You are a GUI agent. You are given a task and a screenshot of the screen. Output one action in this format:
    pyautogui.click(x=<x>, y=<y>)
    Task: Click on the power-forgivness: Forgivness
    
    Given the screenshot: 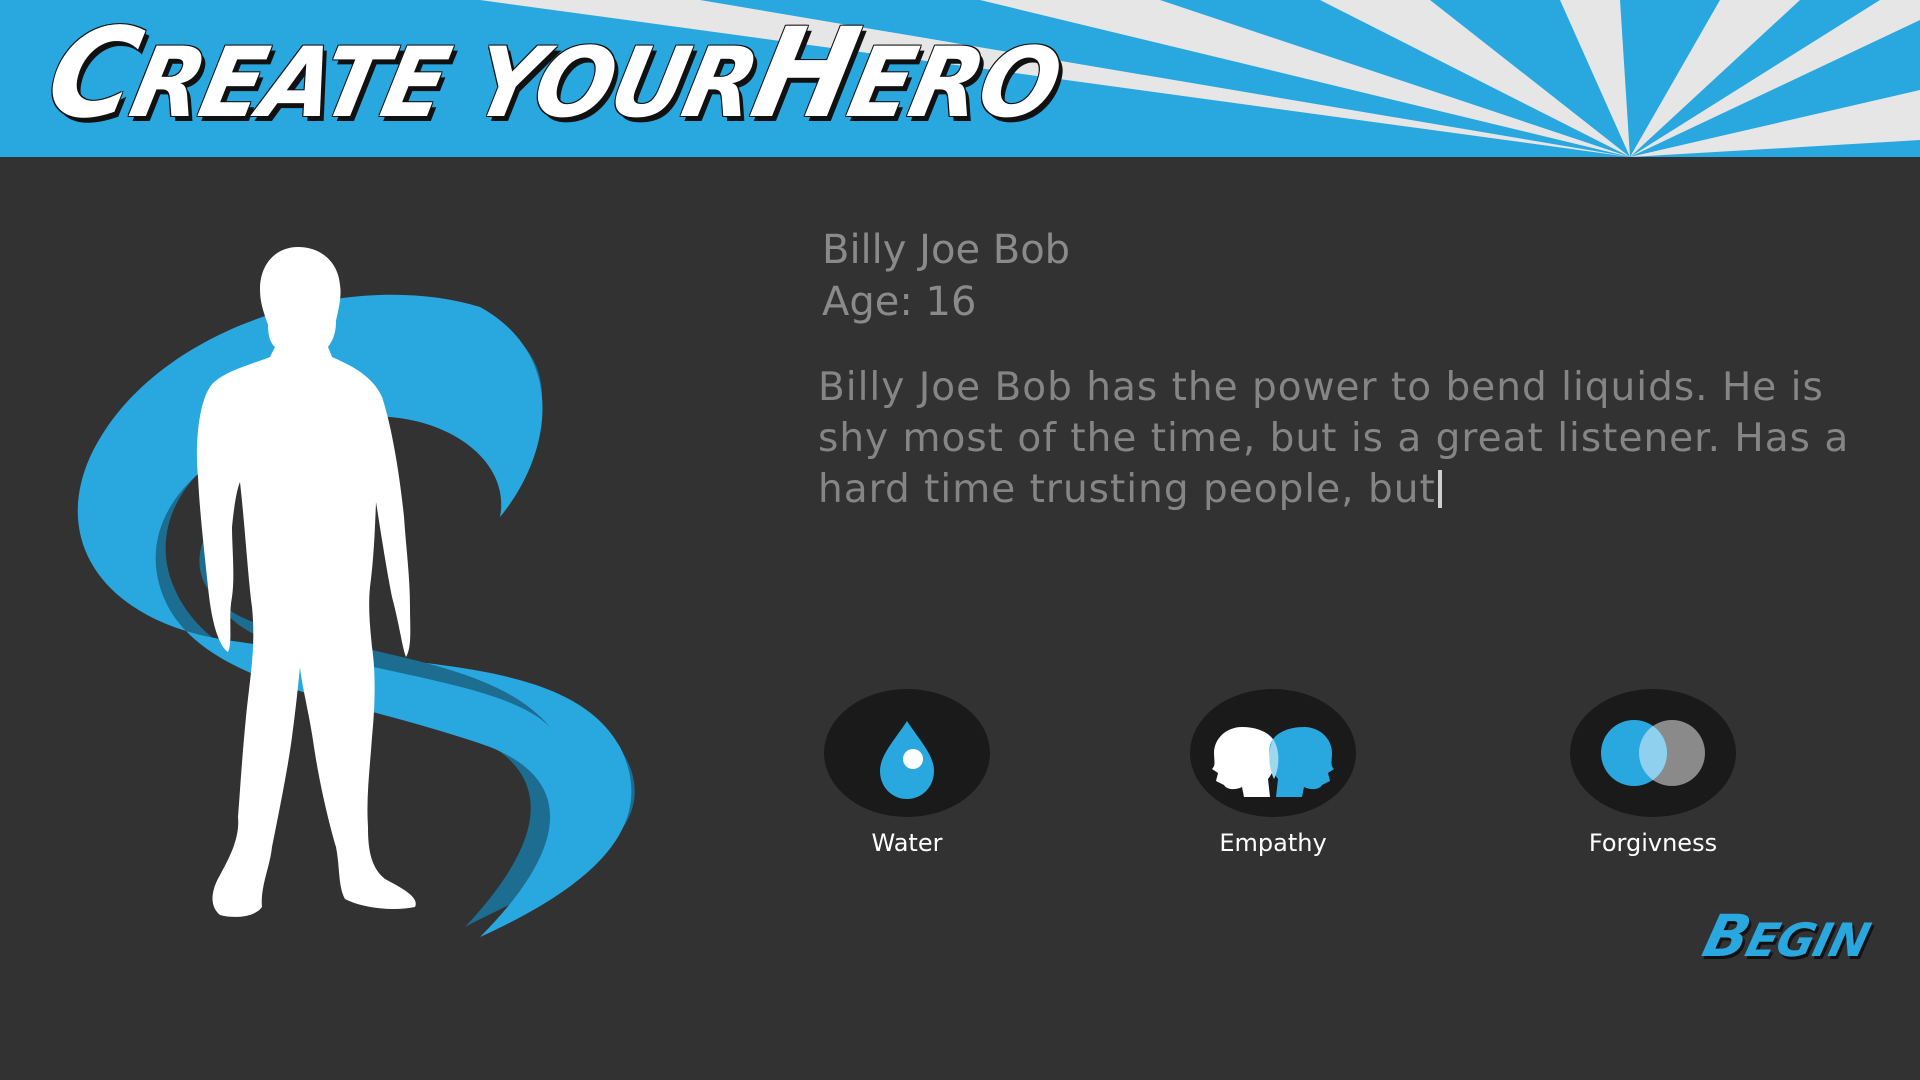 What is the action you would take?
    pyautogui.click(x=1653, y=773)
    